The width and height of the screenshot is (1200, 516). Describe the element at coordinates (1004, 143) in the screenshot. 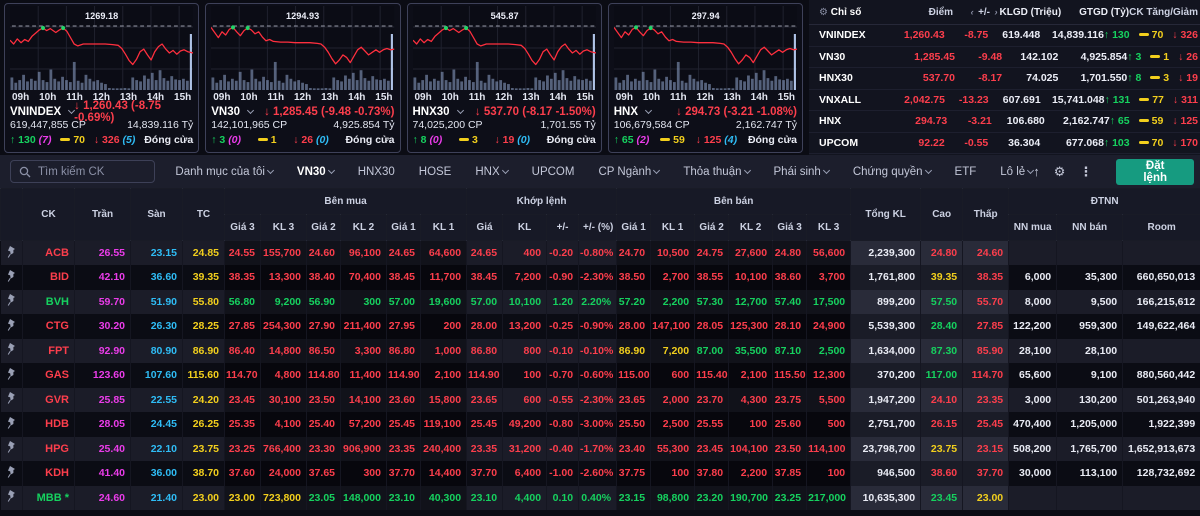

I see `index-row-upcom: UPCOM 92.22 -0.55 36.304 677.068 ↑ 103 70 ↓ 170` at that location.